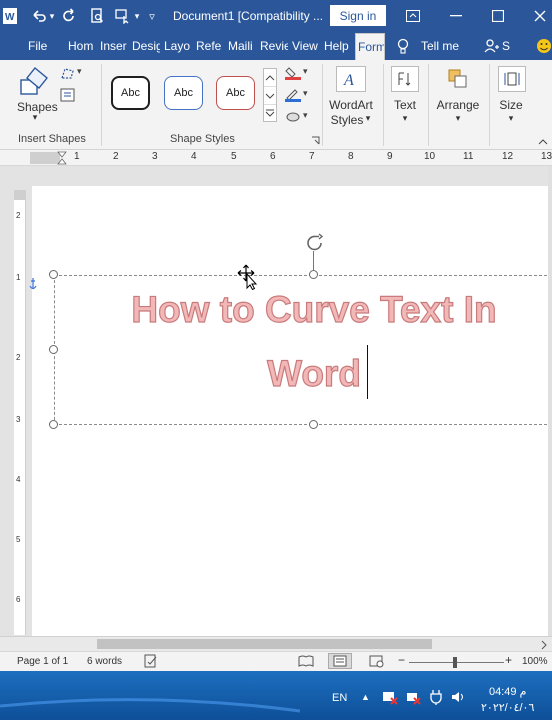 This screenshot has width=552, height=720. Describe the element at coordinates (52, 16) in the screenshot. I see `undo-dropdown-icon: ▾` at that location.